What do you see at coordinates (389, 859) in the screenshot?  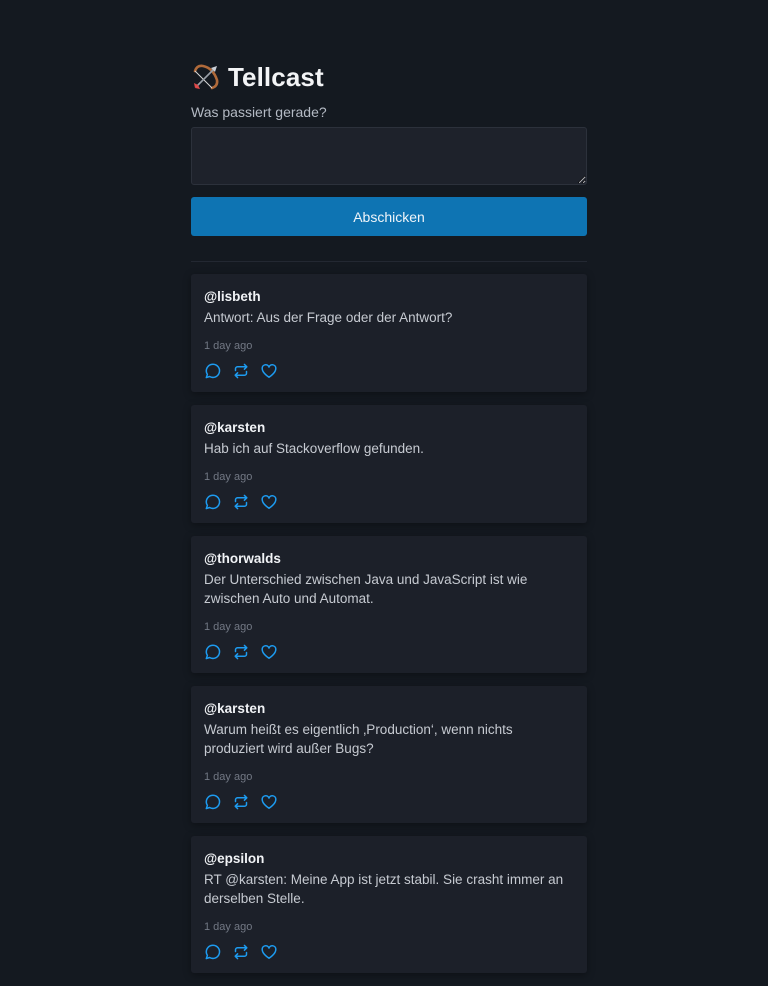 I see `post-author: @epsilon` at bounding box center [389, 859].